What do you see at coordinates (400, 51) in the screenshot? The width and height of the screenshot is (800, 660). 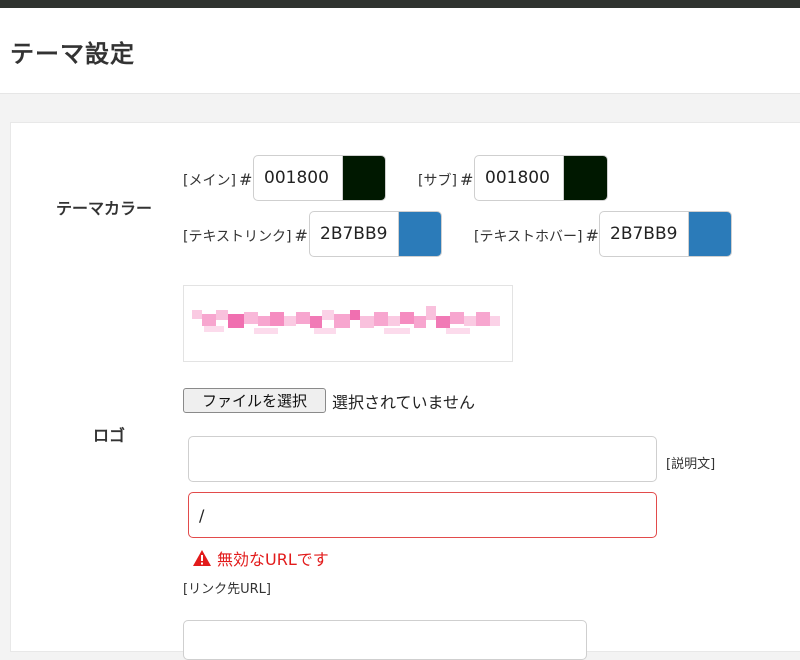 I see `page-header: テーマ設定` at bounding box center [400, 51].